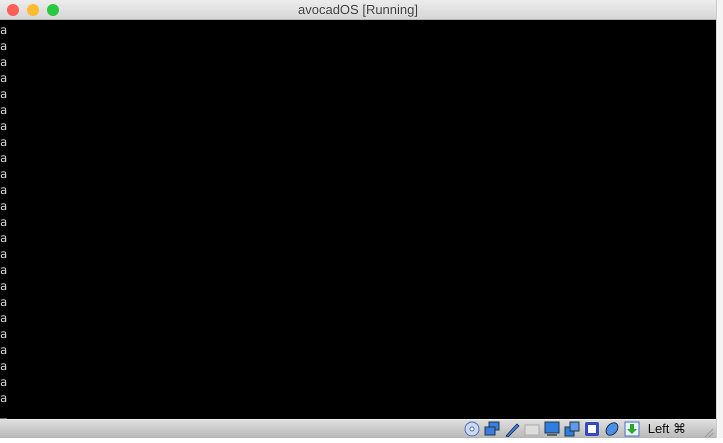  What do you see at coordinates (709, 433) in the screenshot?
I see `resize-grip-icon` at bounding box center [709, 433].